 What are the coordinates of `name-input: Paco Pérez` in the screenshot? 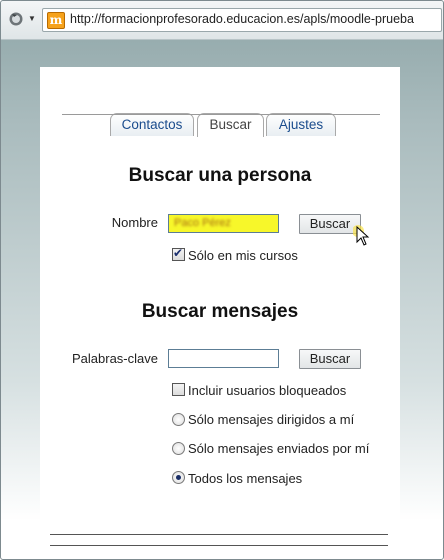 It's located at (223, 223).